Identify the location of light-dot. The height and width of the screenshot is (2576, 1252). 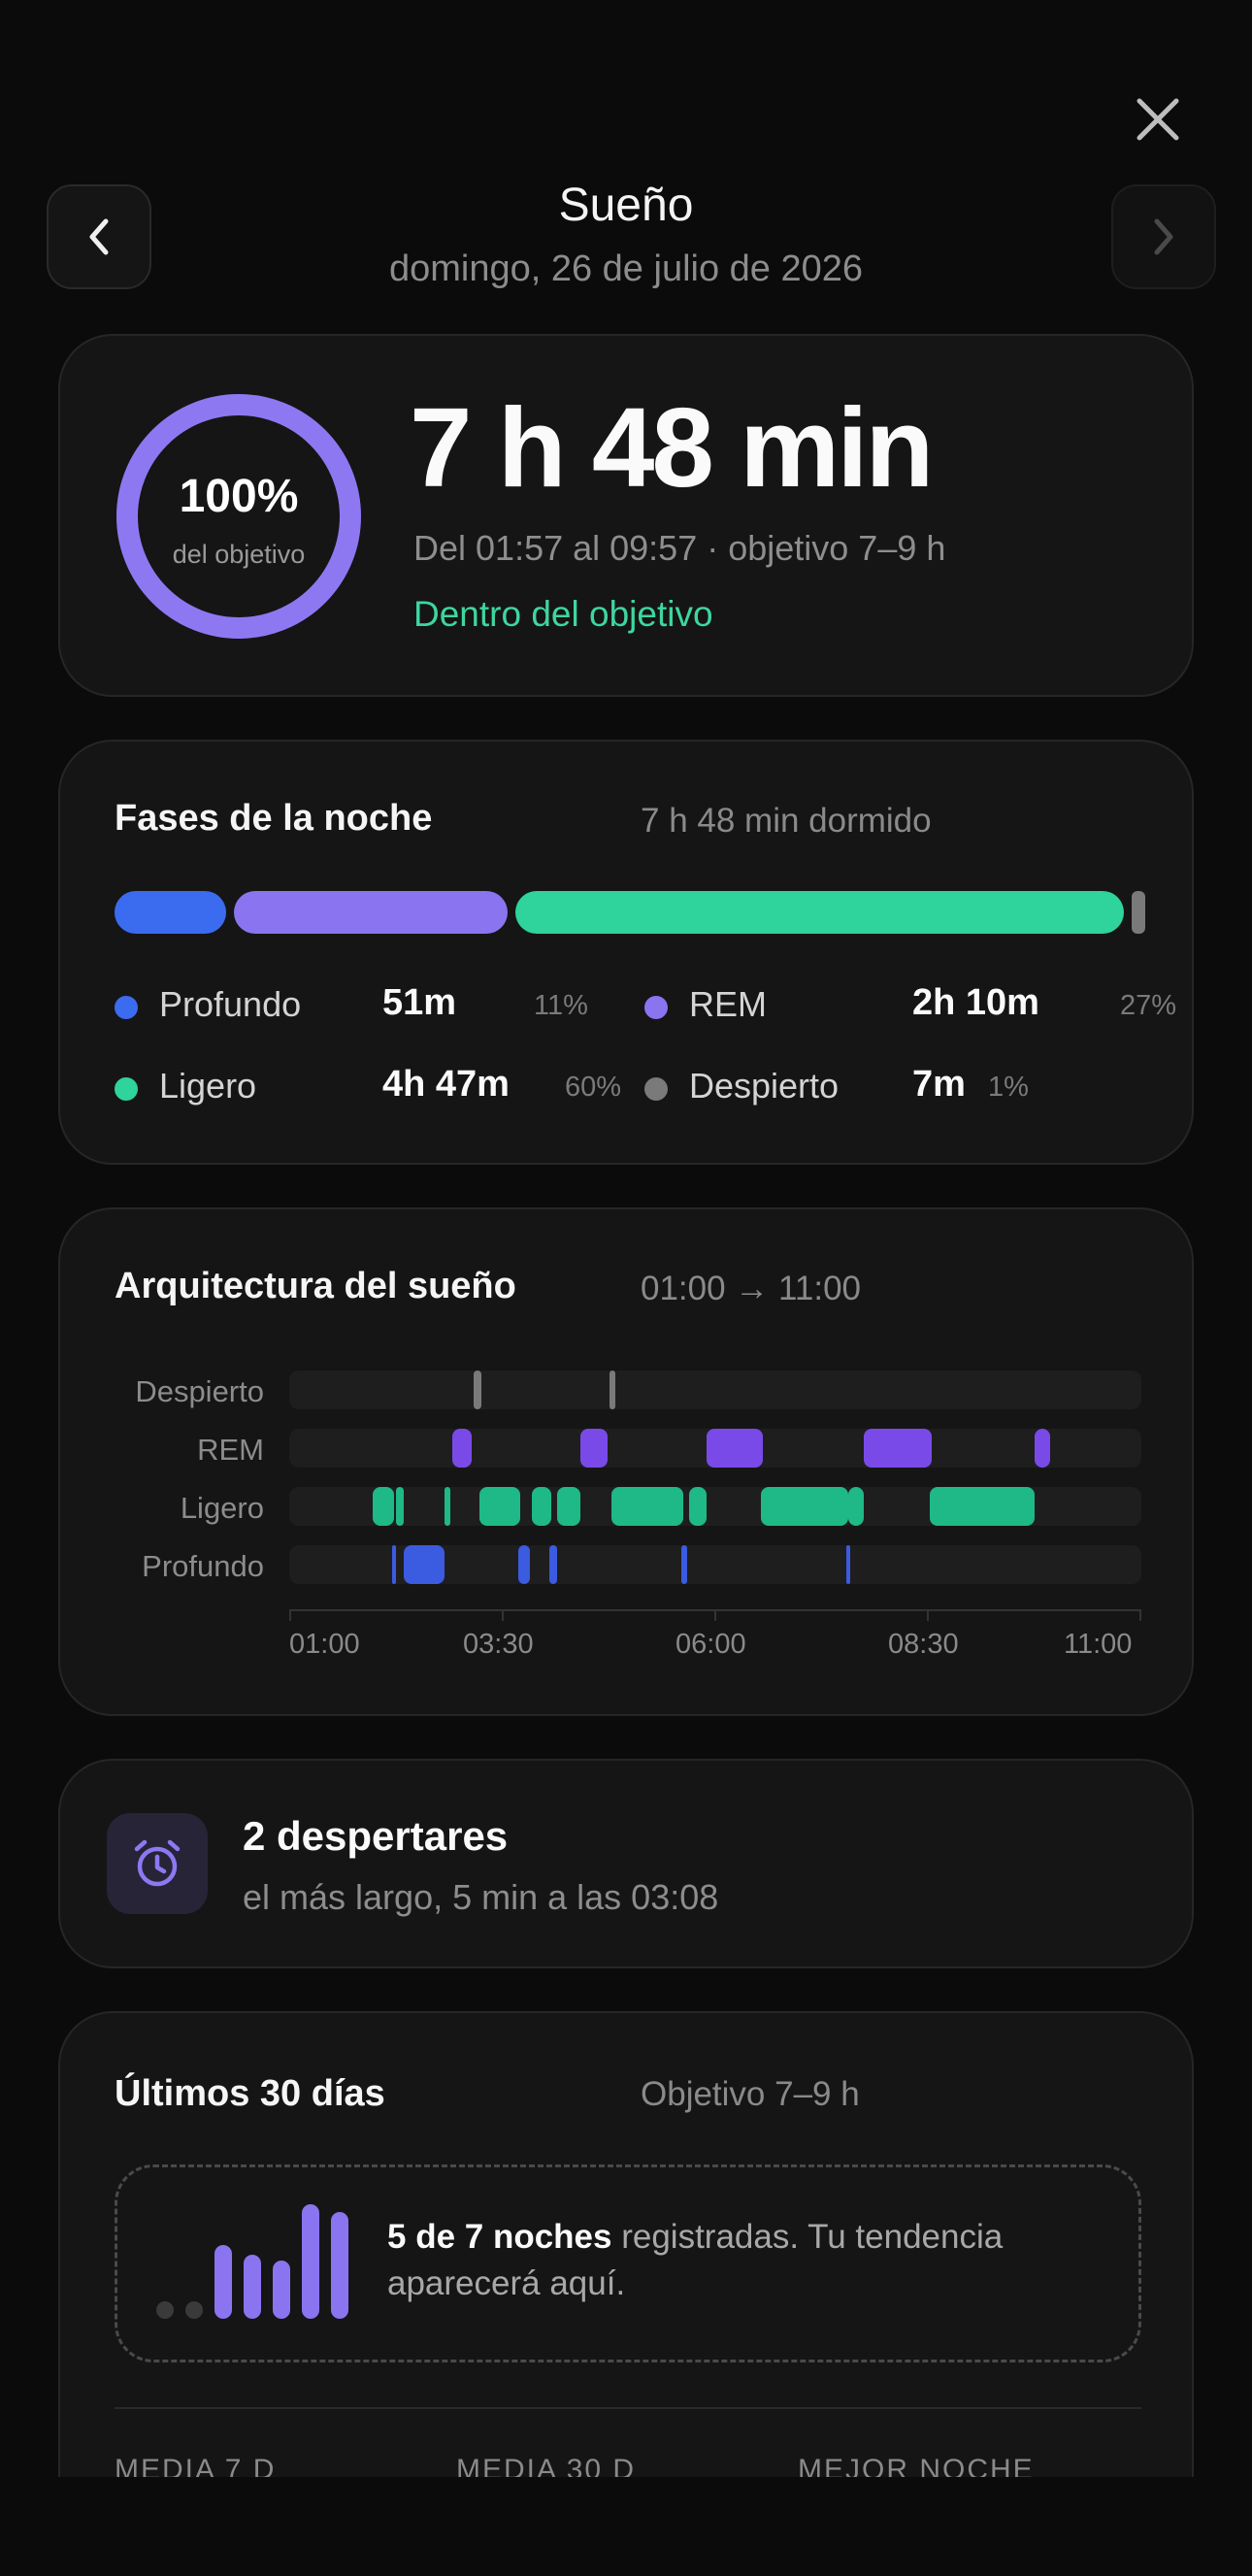
(126, 1089).